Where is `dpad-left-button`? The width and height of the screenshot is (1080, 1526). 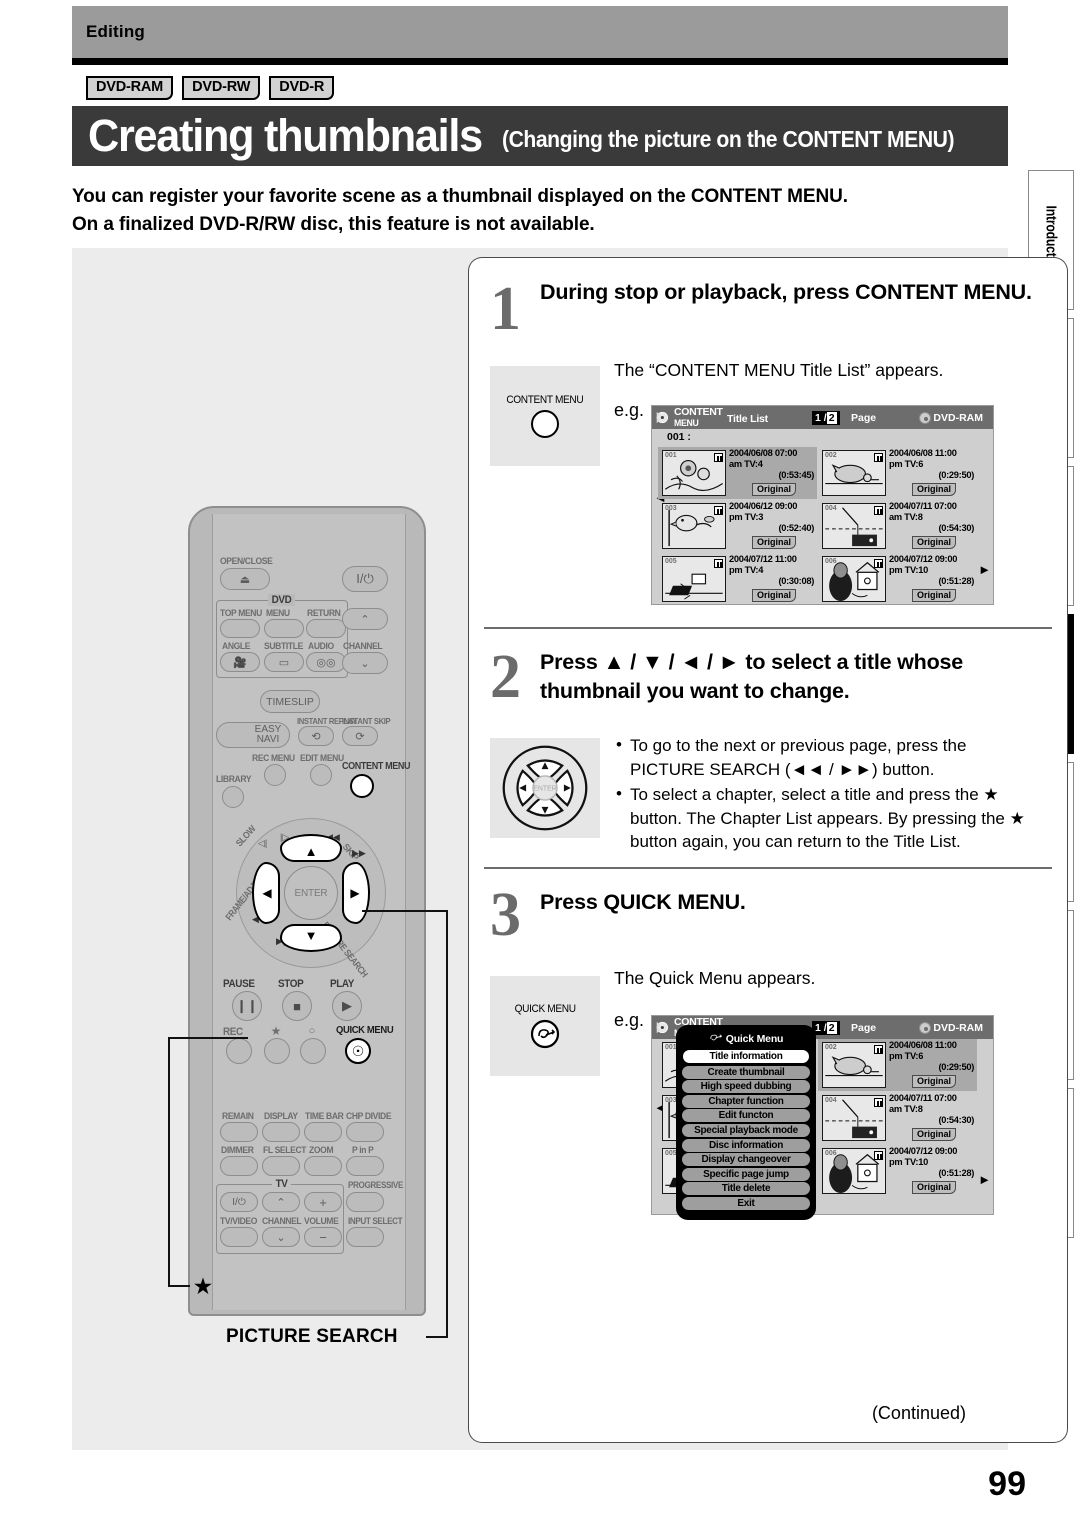
dpad-left-button is located at coordinates (266, 893).